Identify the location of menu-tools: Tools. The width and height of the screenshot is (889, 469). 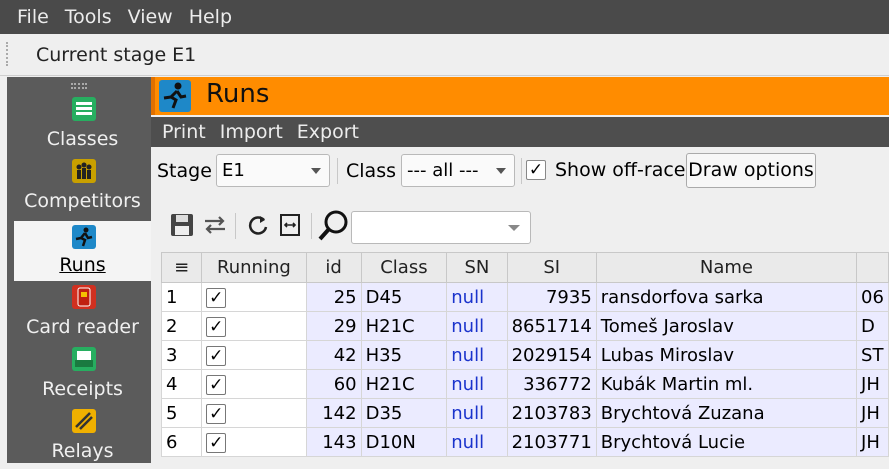
(88, 17).